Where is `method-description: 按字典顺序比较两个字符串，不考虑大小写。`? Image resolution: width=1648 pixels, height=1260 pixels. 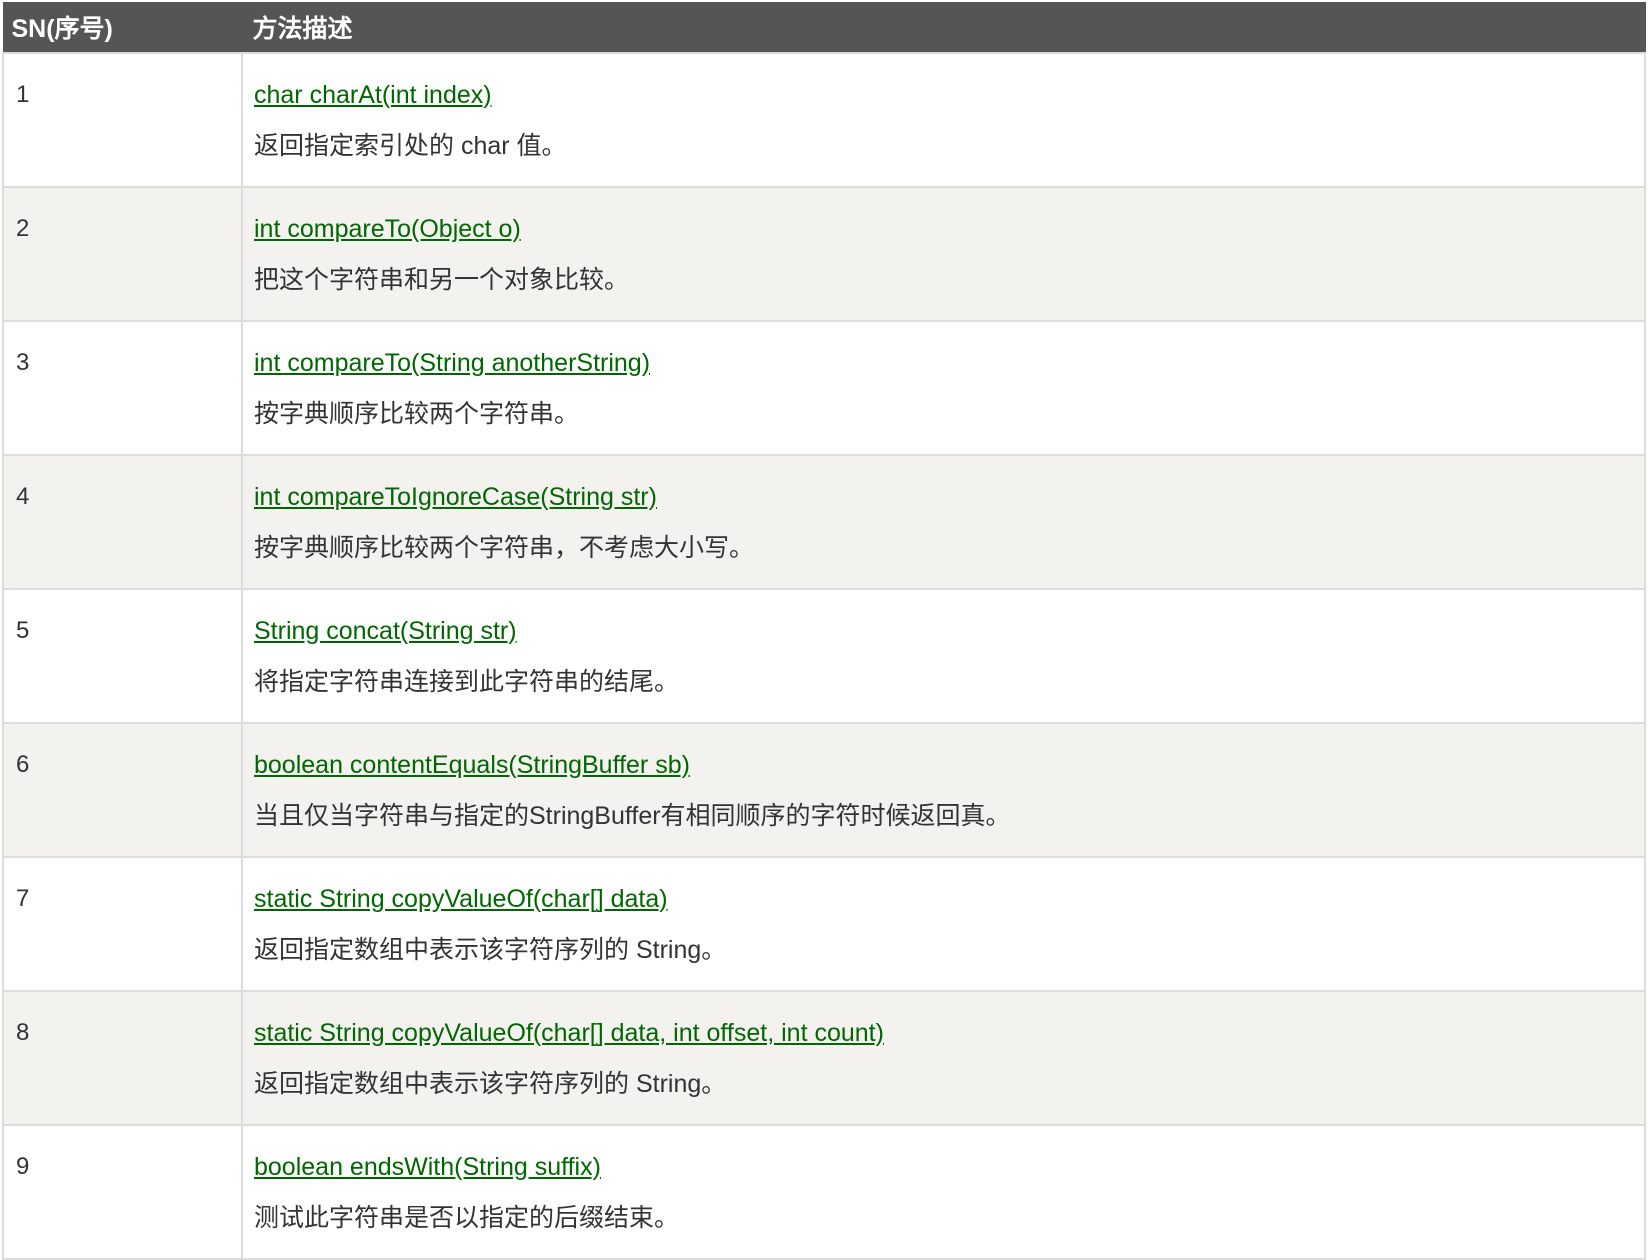 method-description: 按字典顺序比较两个字符串，不考虑大小写。 is located at coordinates (504, 547).